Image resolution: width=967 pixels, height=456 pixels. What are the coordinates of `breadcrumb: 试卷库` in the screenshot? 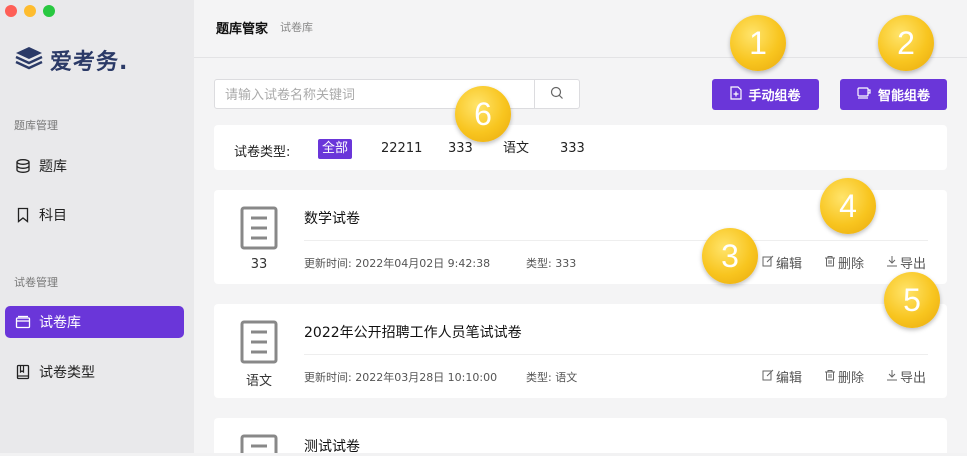 It's located at (296, 27).